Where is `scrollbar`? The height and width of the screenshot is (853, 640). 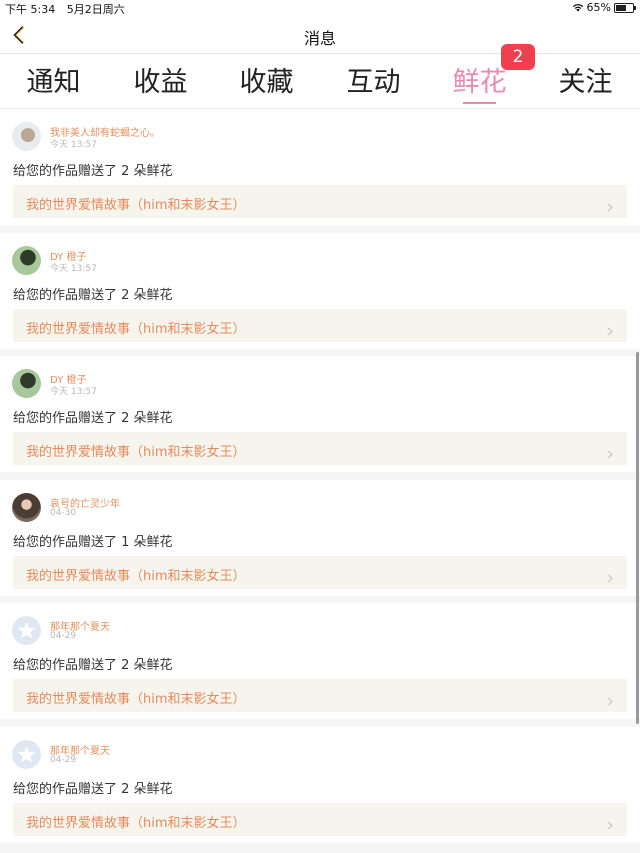 scrollbar is located at coordinates (637, 538).